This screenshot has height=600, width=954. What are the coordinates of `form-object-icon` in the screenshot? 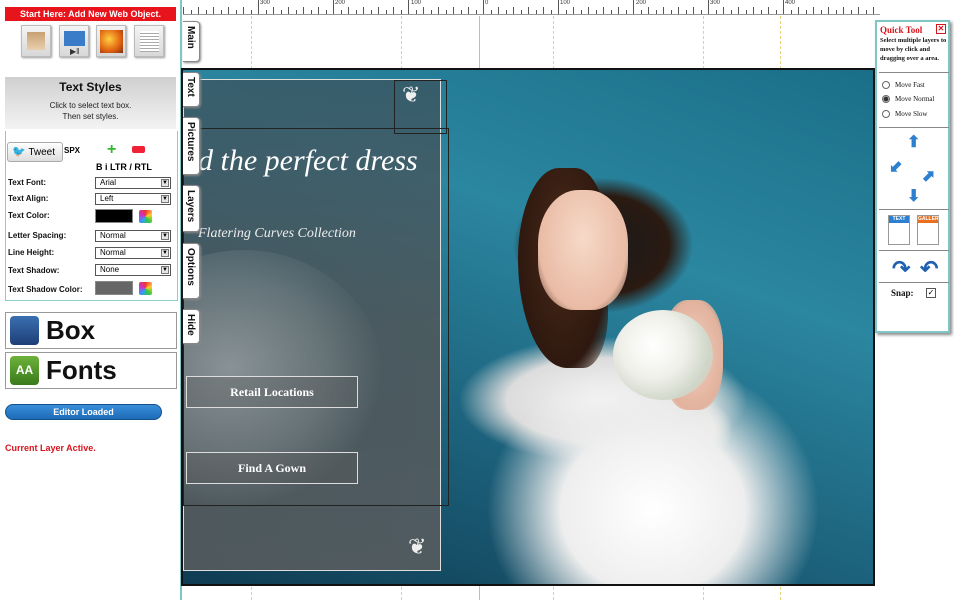 It's located at (149, 41).